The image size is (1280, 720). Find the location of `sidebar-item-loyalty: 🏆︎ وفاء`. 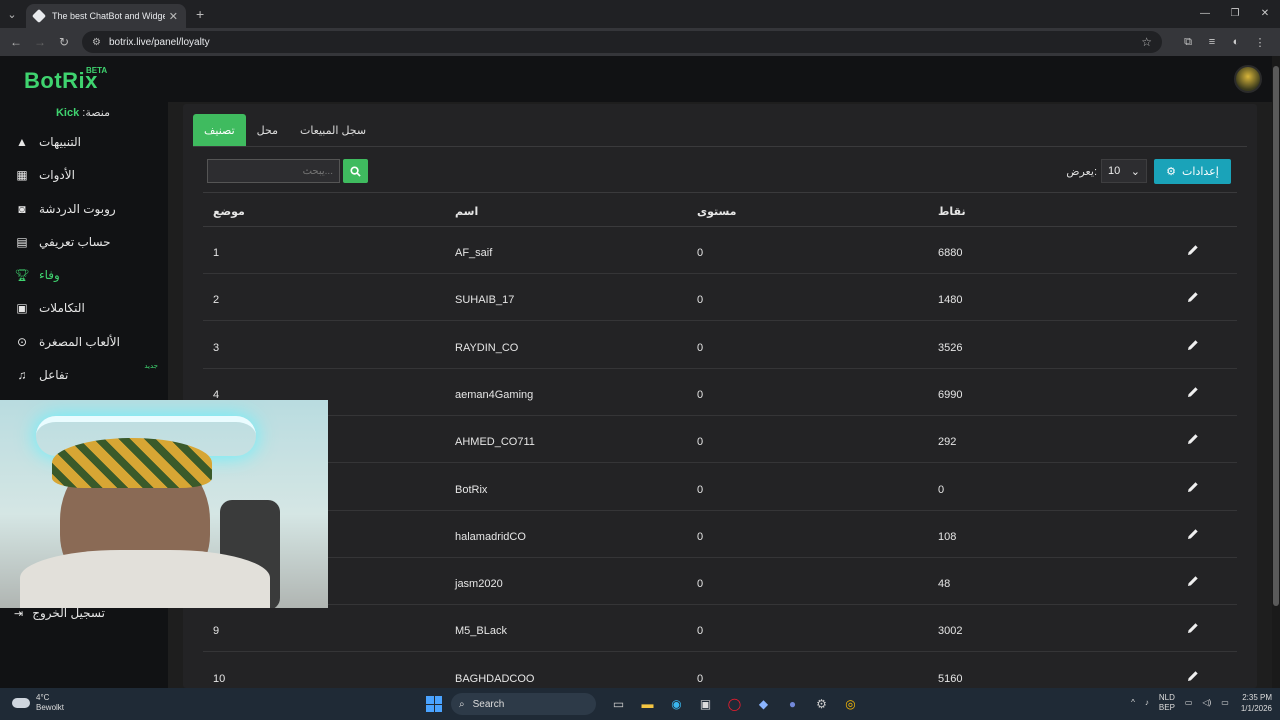

sidebar-item-loyalty: 🏆︎ وفاء is located at coordinates (84, 275).